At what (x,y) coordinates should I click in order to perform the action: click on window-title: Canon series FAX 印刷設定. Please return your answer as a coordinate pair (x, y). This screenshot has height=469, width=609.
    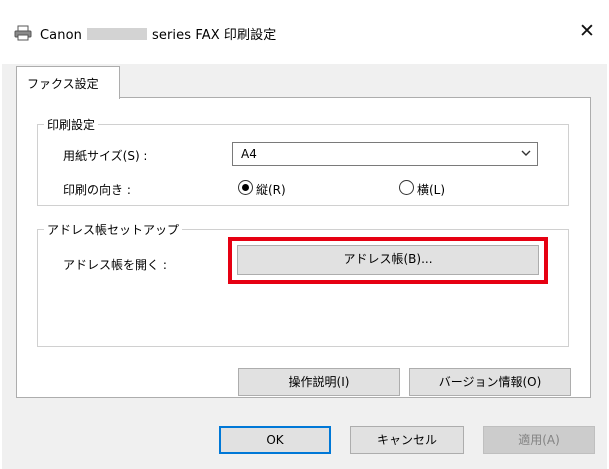
    Looking at the image, I should click on (158, 33).